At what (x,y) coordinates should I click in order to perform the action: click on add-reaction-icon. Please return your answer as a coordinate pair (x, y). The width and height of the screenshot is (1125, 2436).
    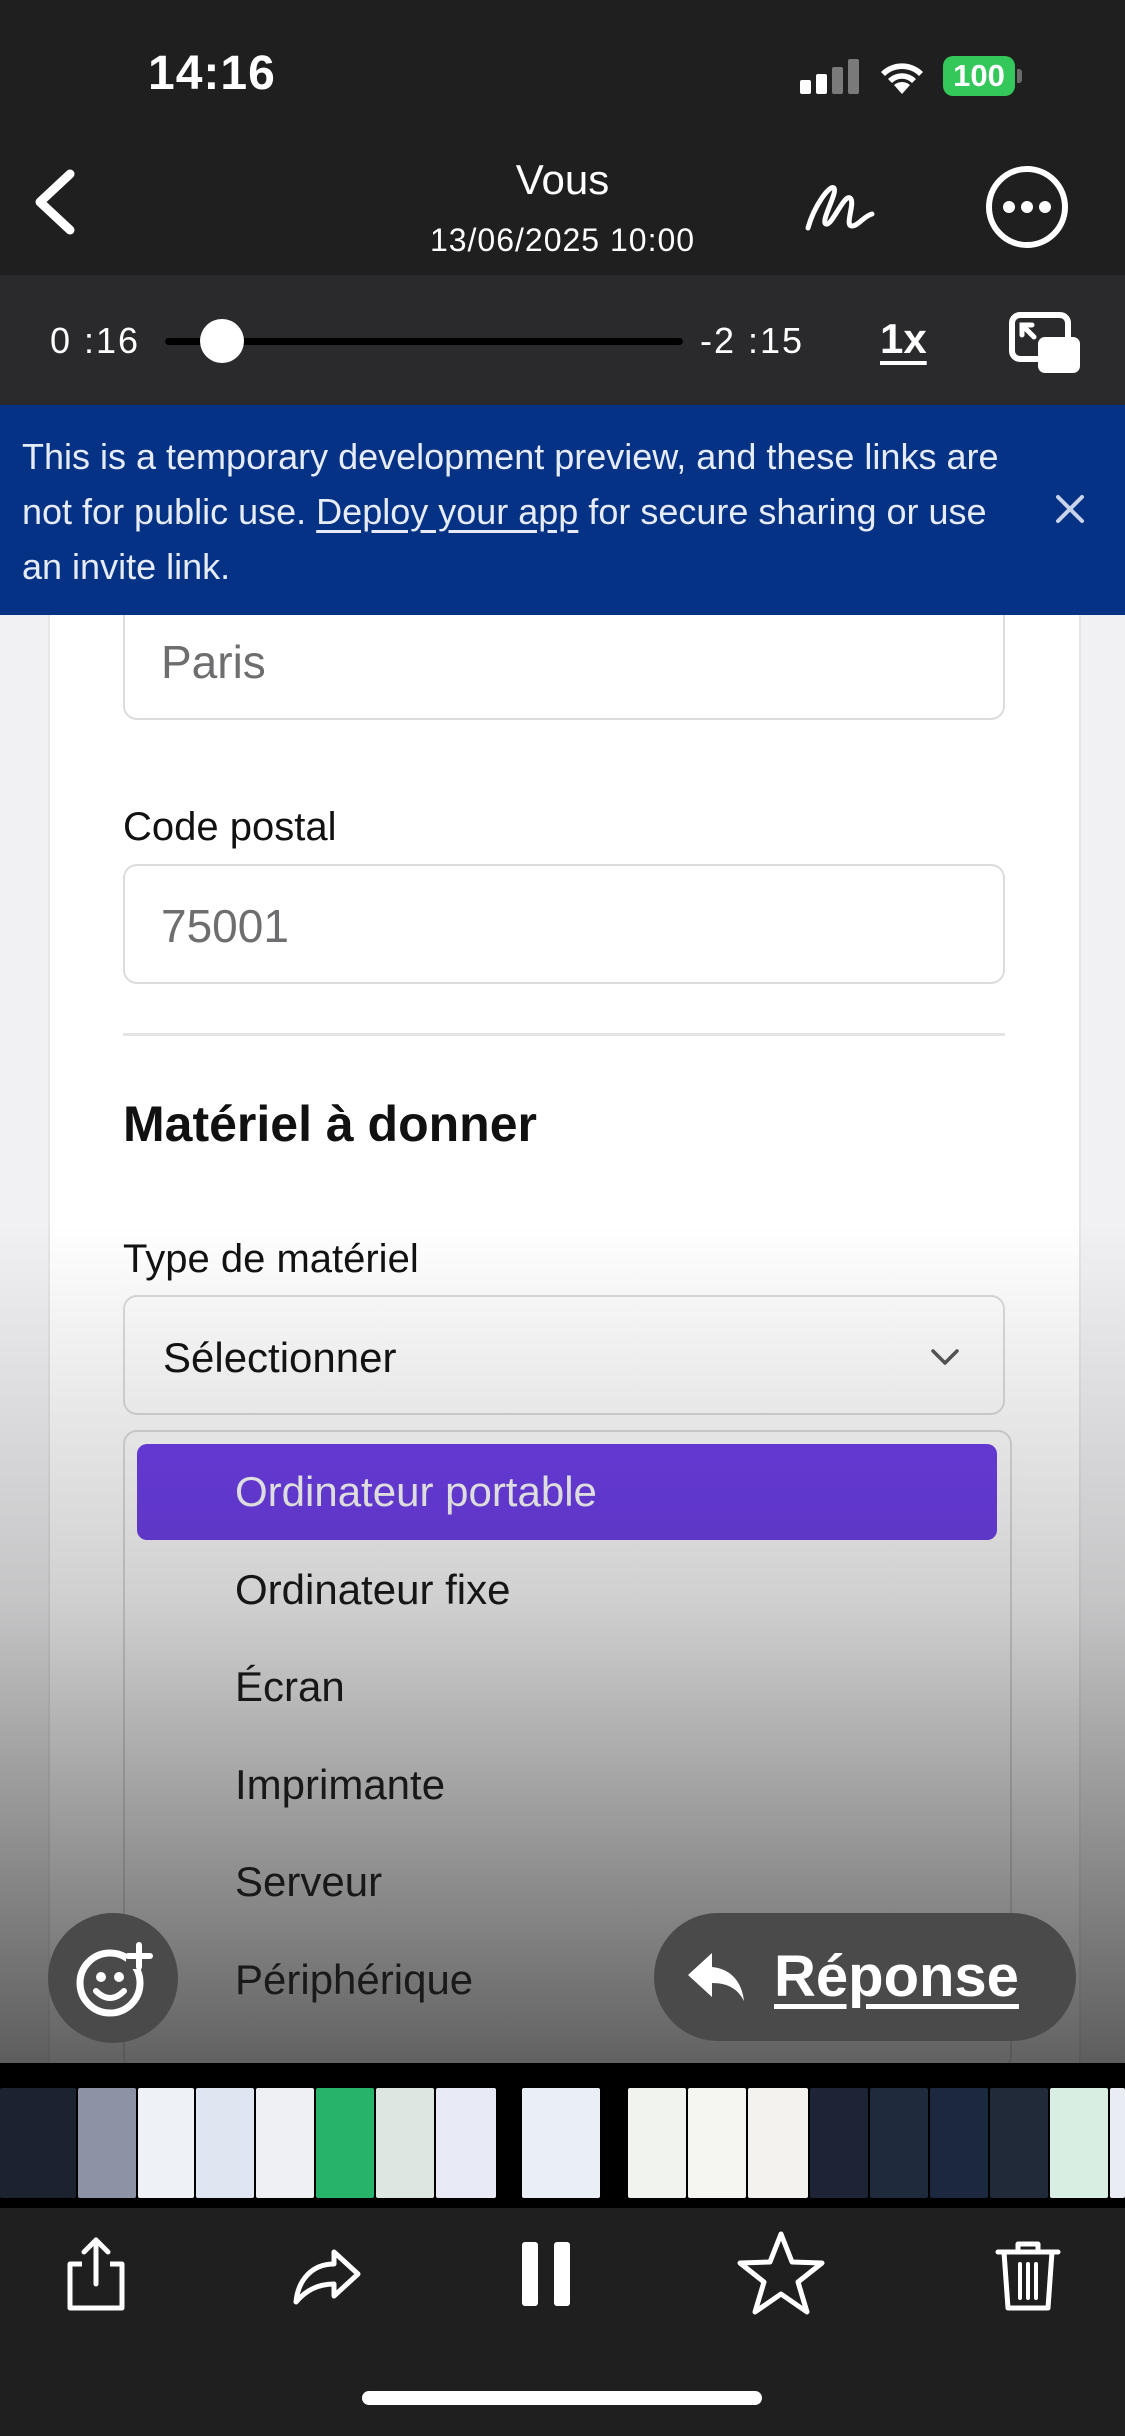
    Looking at the image, I should click on (114, 1979).